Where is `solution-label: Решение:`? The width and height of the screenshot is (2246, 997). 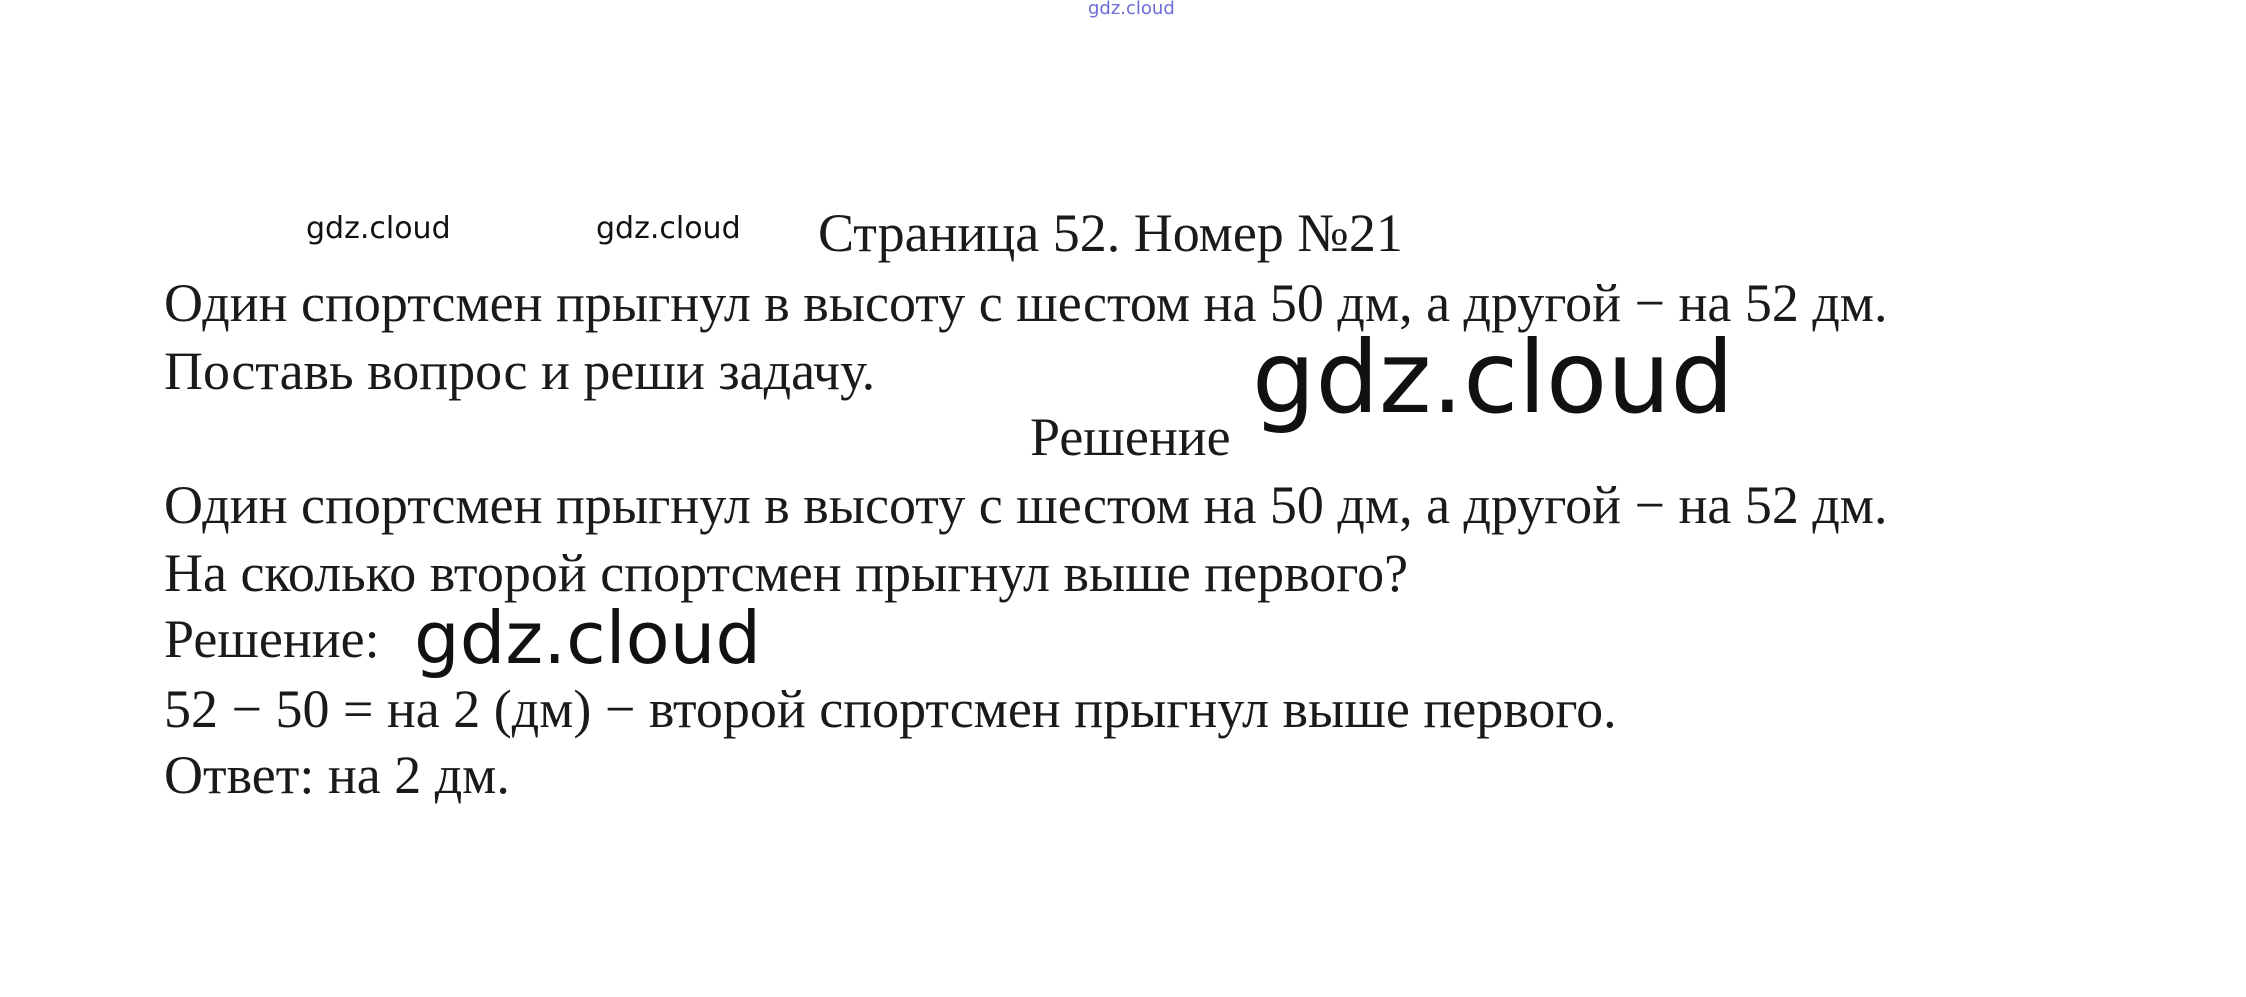
solution-label: Решение: is located at coordinates (272, 639).